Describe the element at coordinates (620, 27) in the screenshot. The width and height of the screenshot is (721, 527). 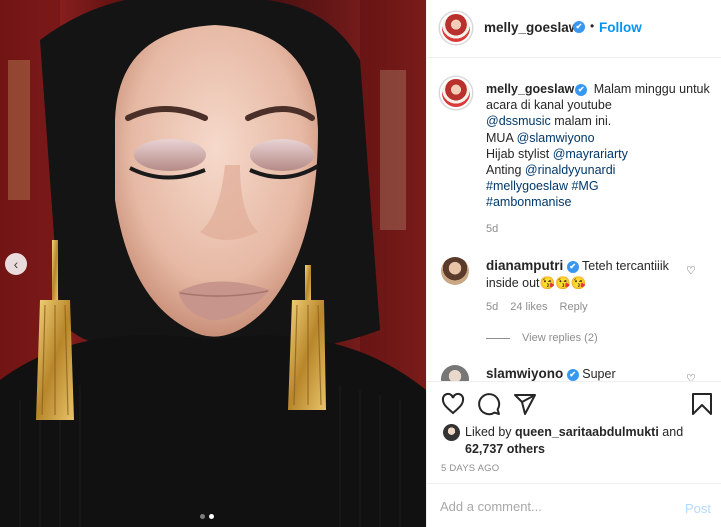
I see `follow-button: Follow` at that location.